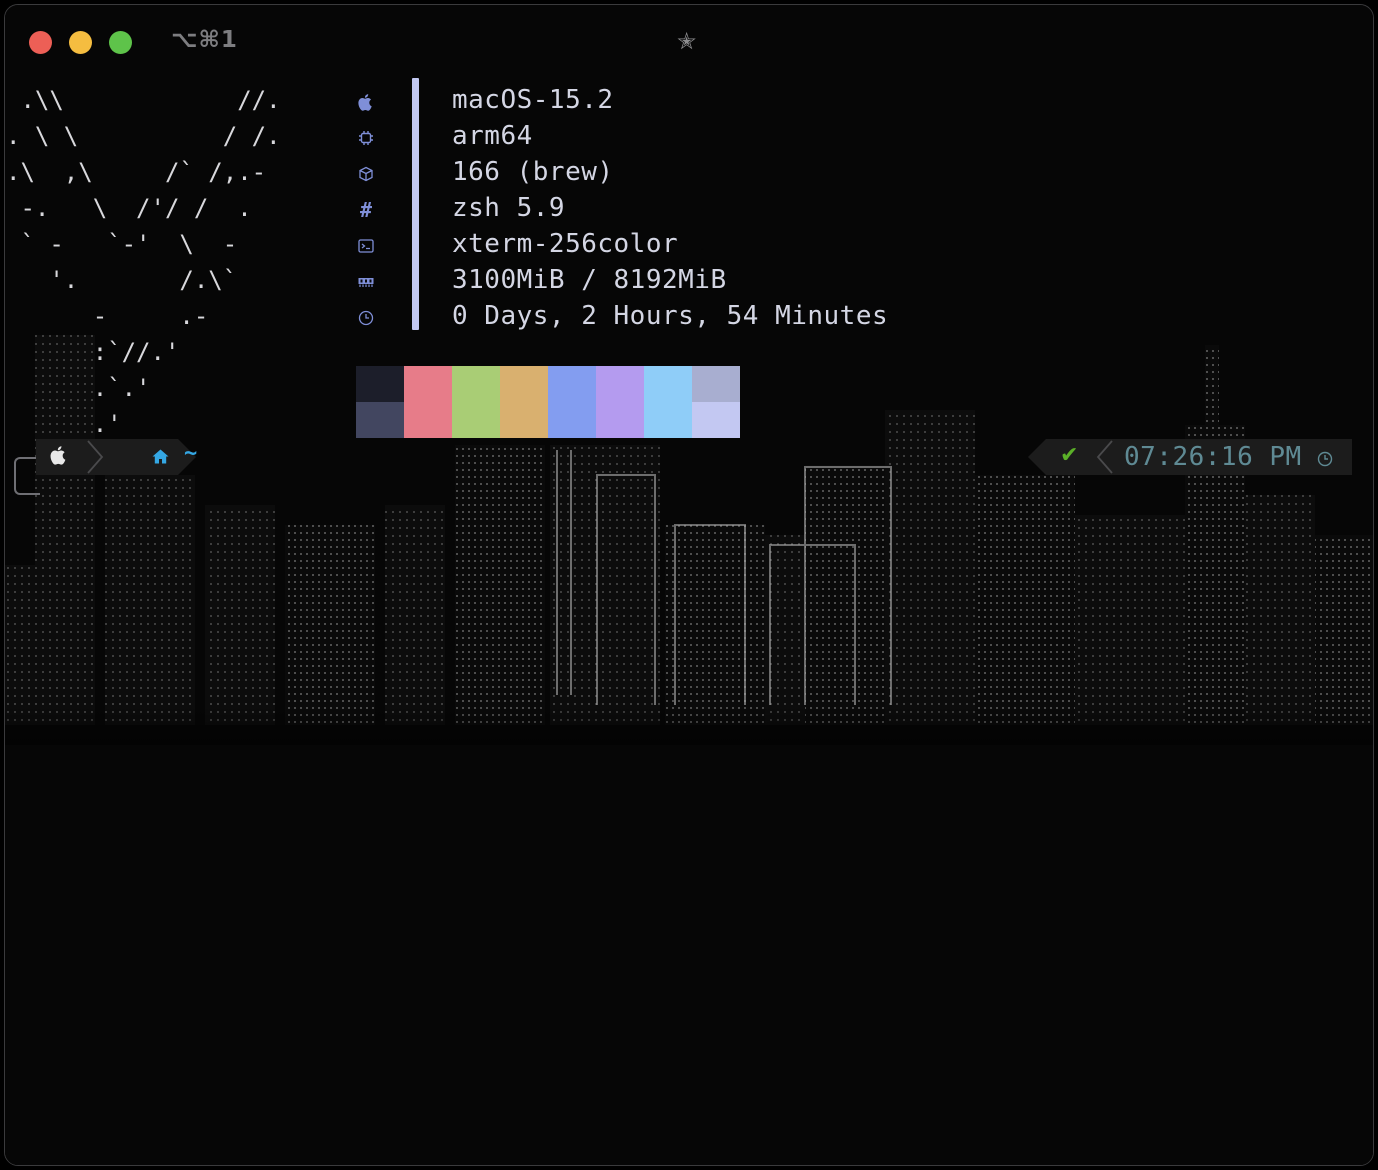 Image resolution: width=1378 pixels, height=1170 pixels. What do you see at coordinates (492, 136) in the screenshot?
I see `architecture: arm64` at bounding box center [492, 136].